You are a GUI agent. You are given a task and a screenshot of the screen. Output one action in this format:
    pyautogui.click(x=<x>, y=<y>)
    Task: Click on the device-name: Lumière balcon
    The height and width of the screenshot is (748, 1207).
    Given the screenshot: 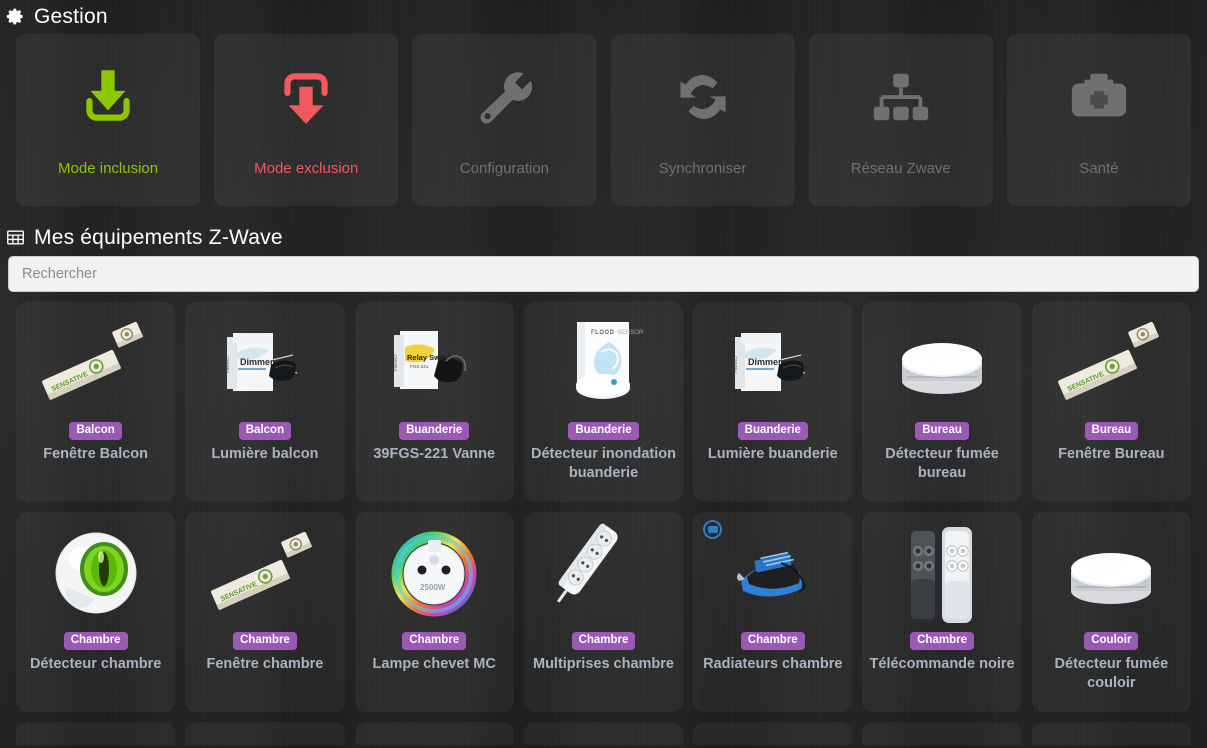 What is the action you would take?
    pyautogui.click(x=265, y=453)
    